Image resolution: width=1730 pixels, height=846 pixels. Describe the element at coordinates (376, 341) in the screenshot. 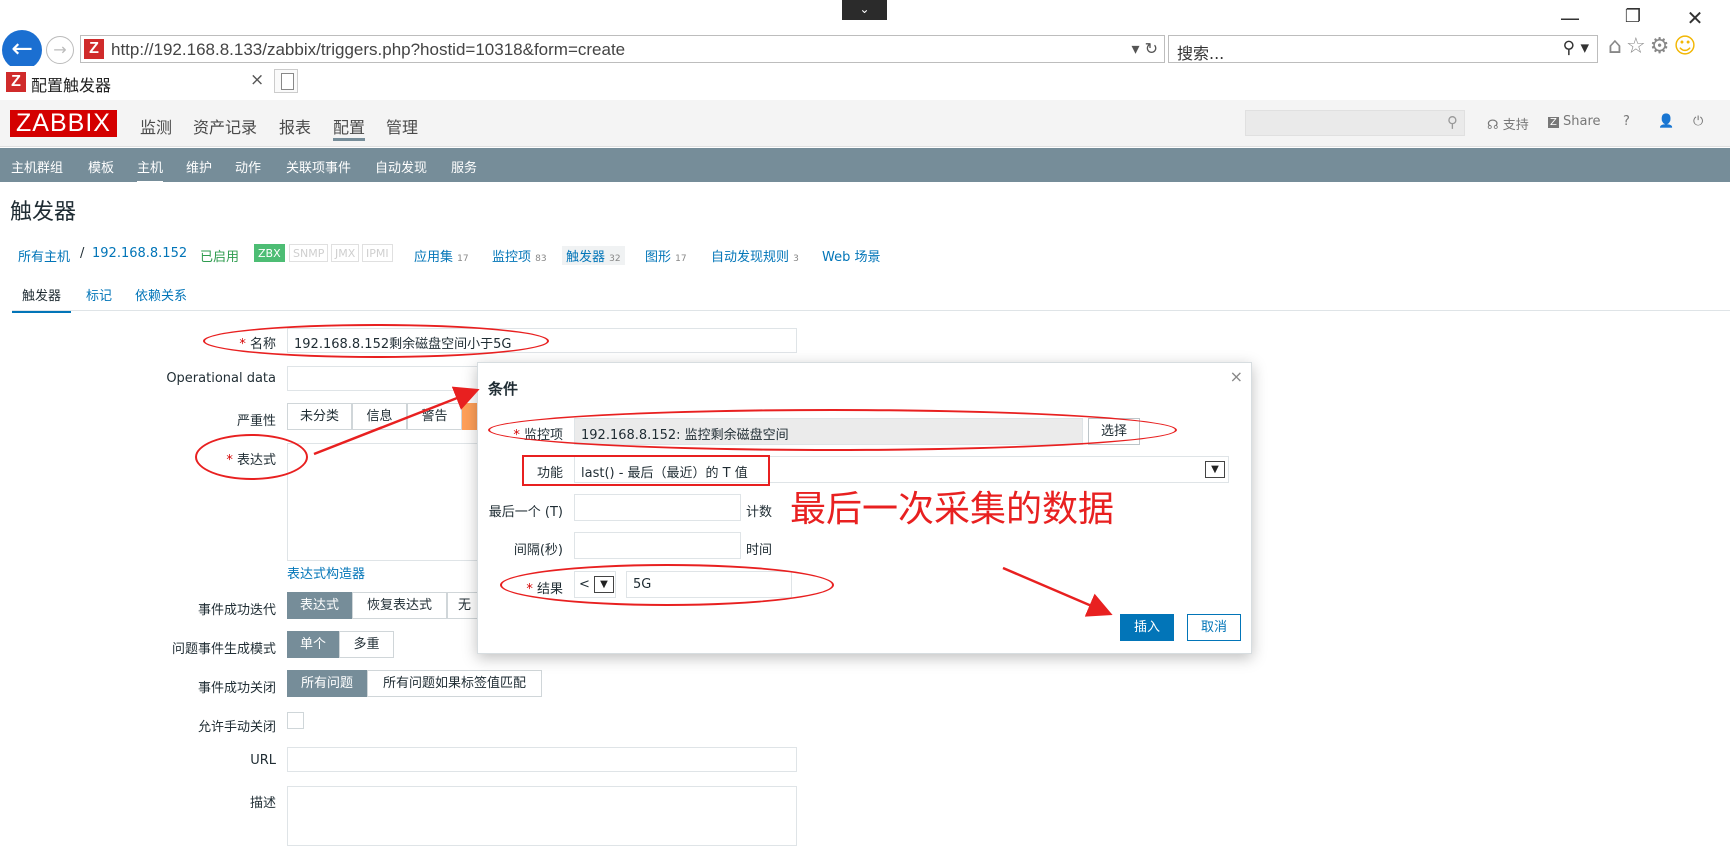

I see `annotation-ellipse-name` at that location.